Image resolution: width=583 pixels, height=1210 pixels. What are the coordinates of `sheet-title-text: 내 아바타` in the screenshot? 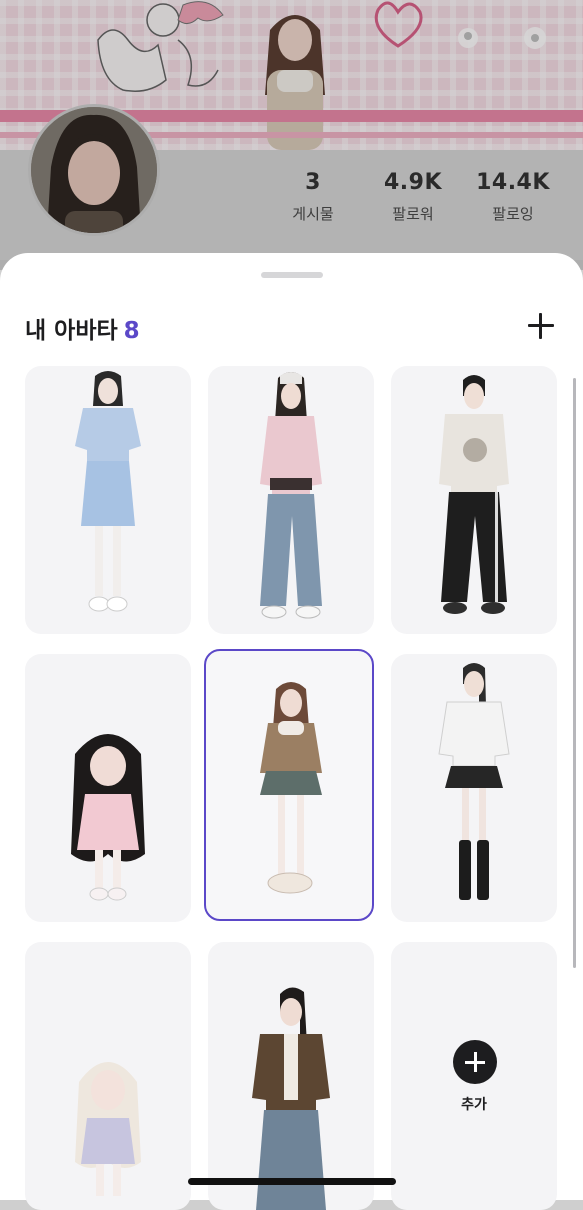 It's located at (71, 331).